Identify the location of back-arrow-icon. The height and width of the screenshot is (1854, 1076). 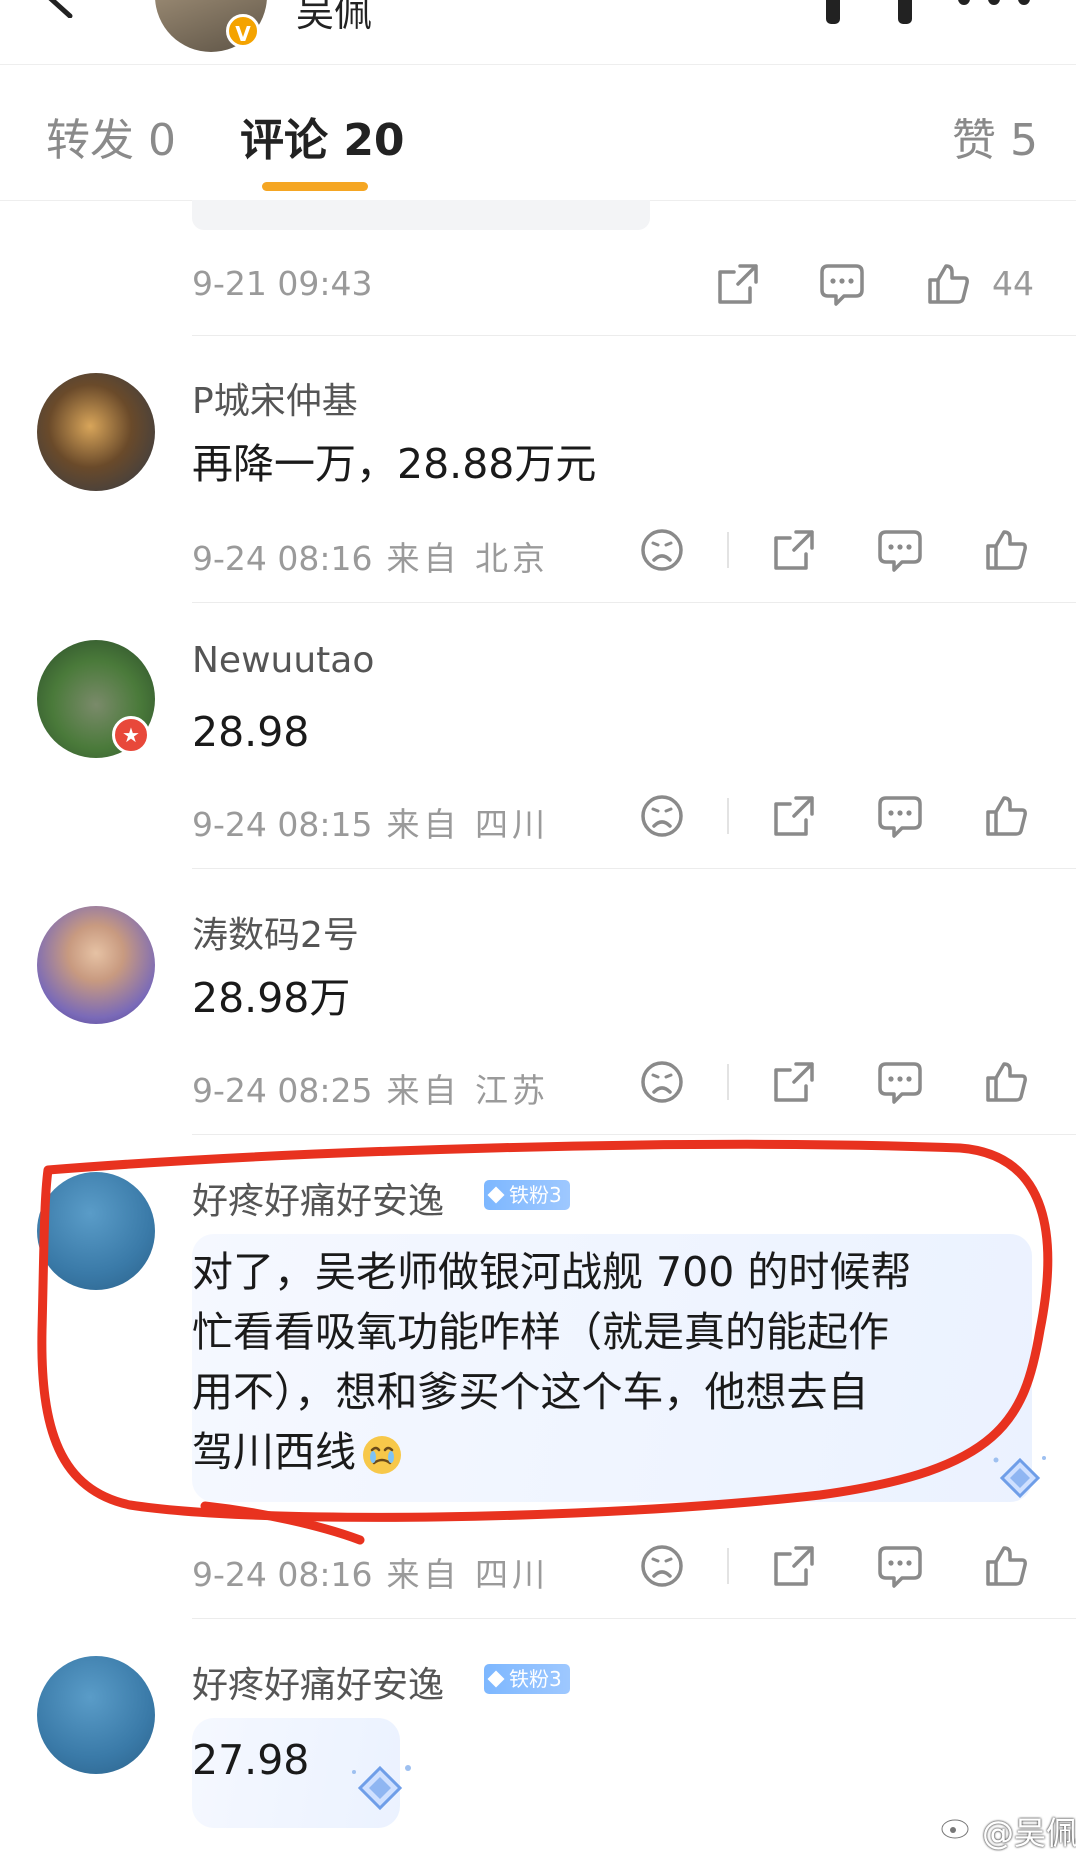
(62, 9).